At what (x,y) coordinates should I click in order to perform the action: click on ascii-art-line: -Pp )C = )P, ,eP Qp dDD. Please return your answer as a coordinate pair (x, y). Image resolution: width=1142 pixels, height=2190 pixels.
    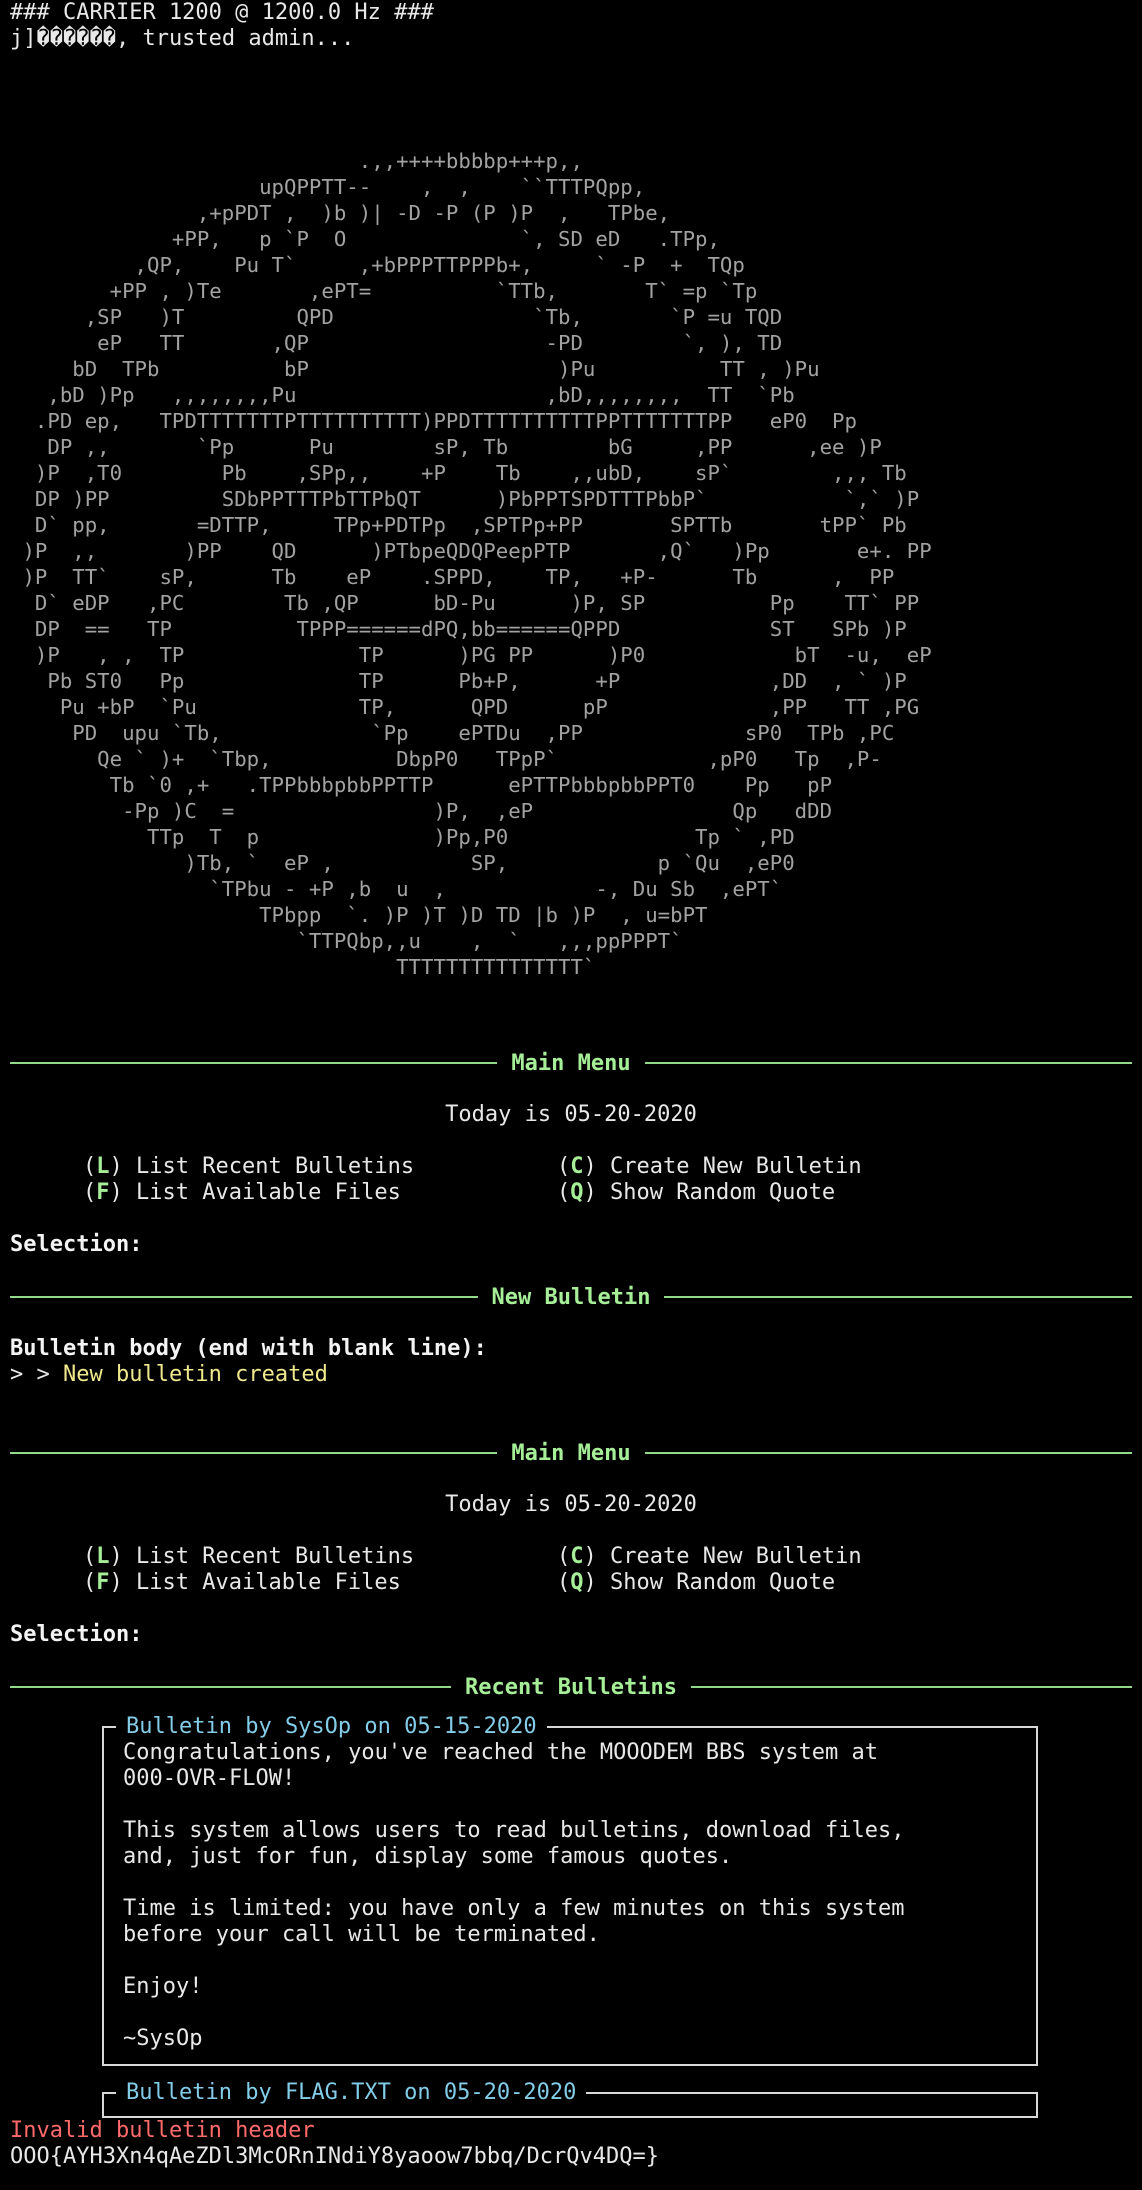
    Looking at the image, I should click on (421, 811).